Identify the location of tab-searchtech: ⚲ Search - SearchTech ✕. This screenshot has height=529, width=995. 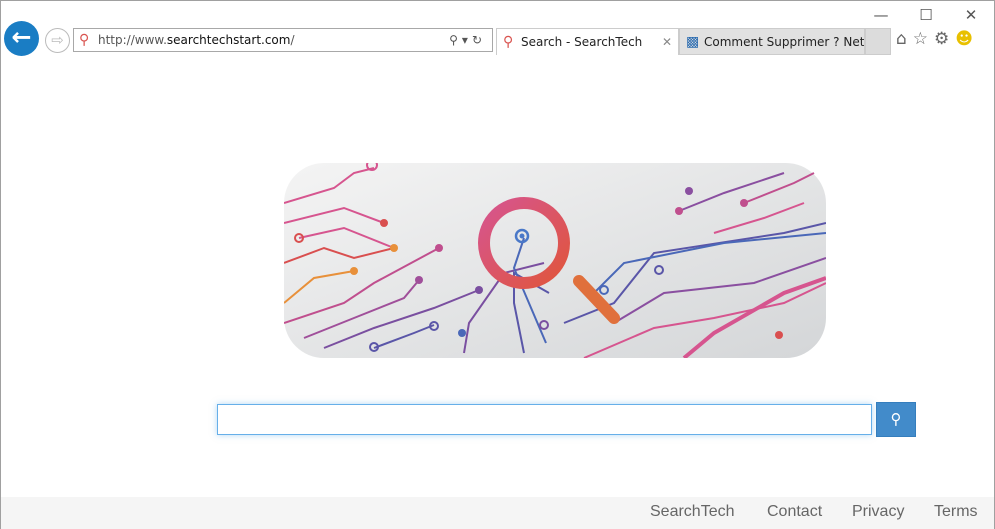
(587, 41).